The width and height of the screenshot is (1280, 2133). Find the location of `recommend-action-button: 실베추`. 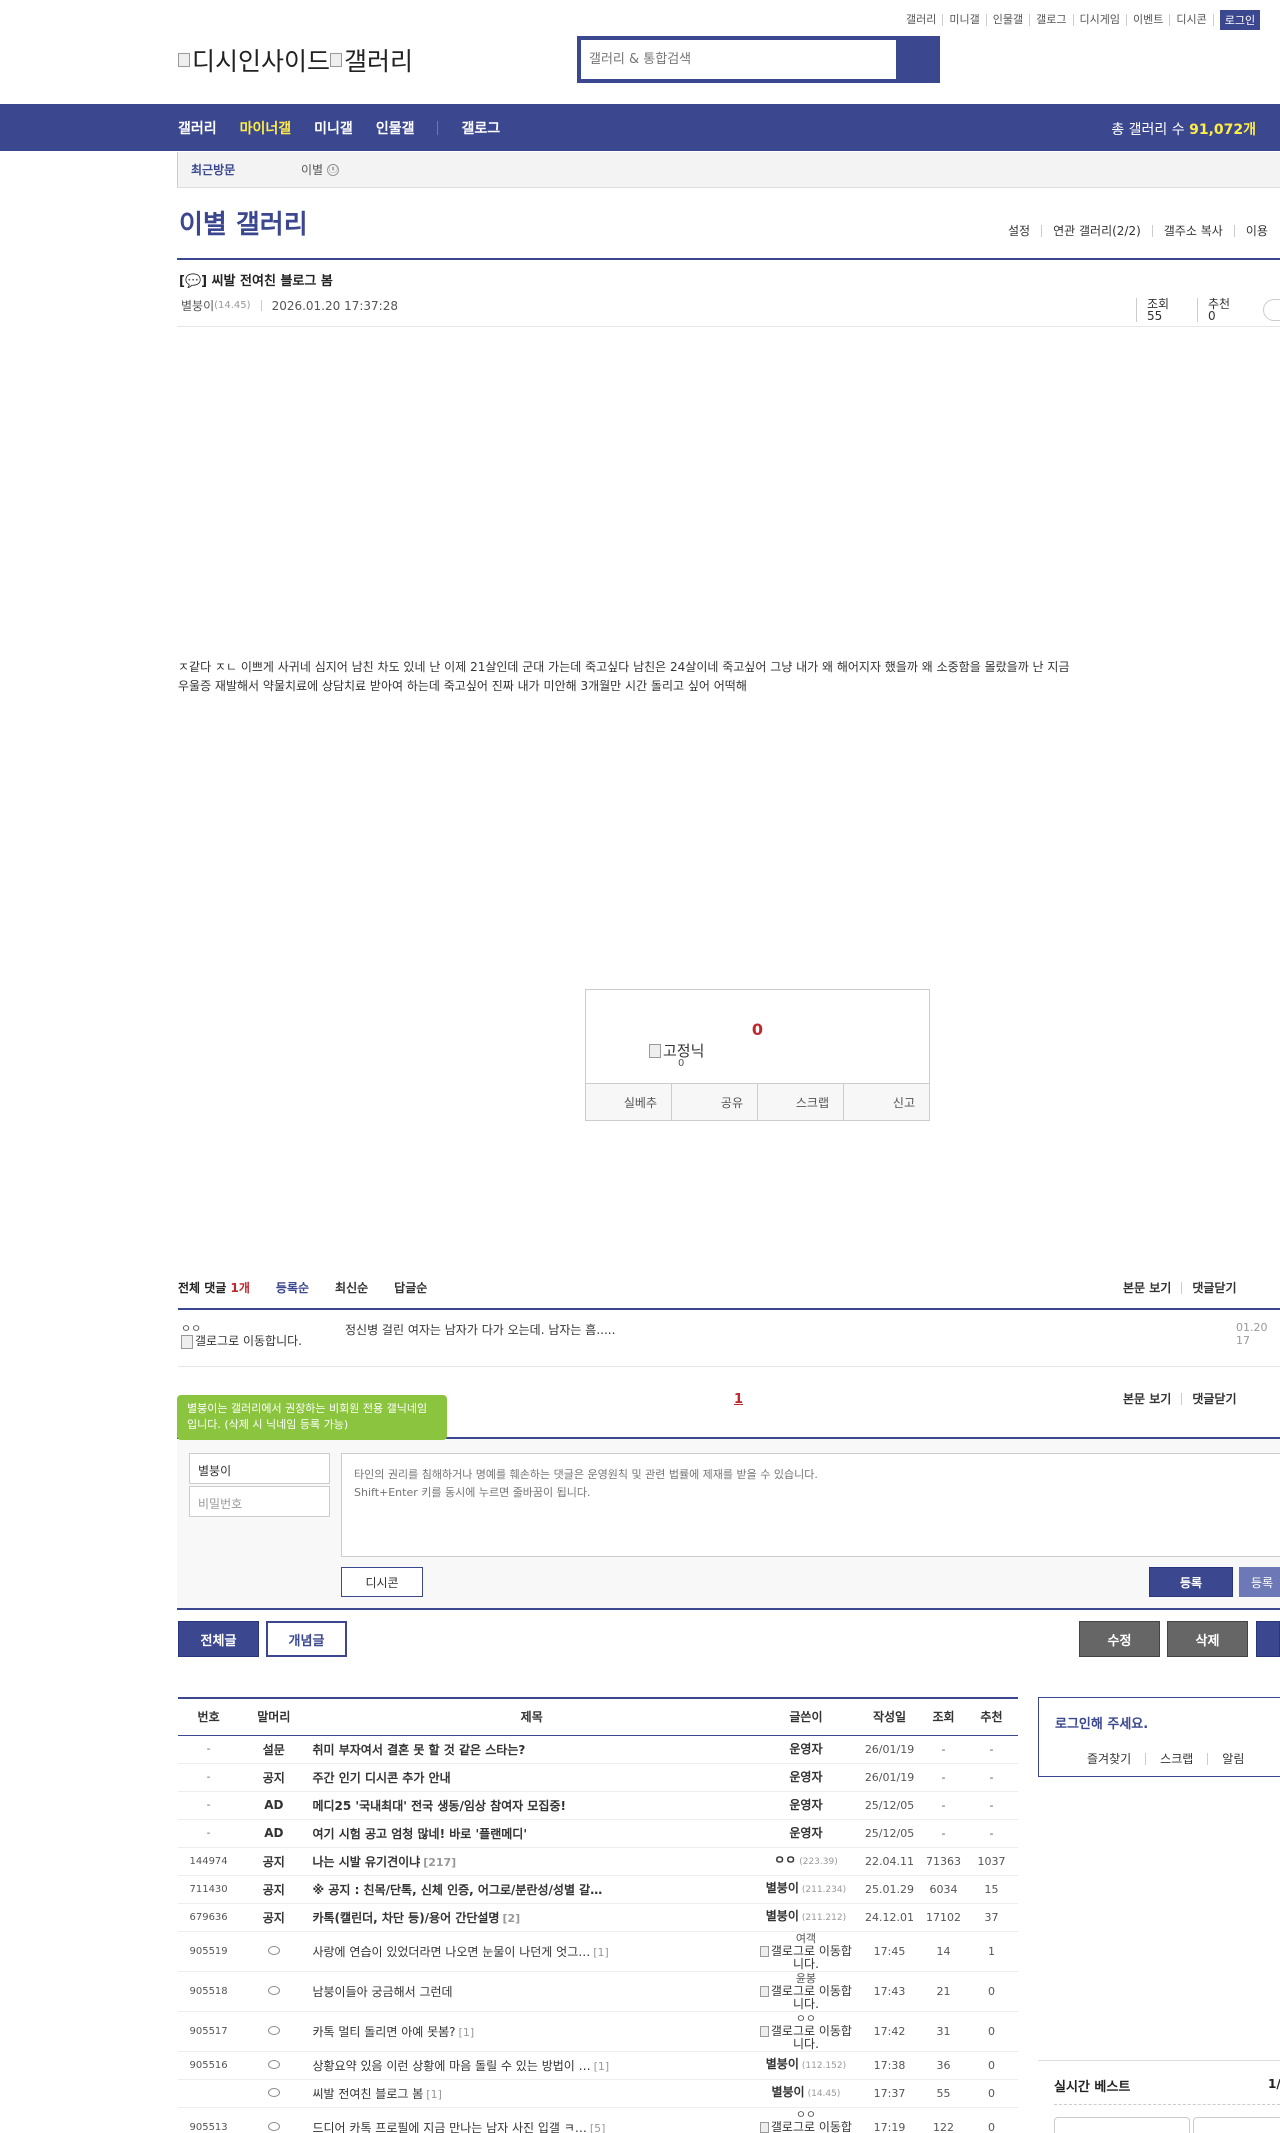

recommend-action-button: 실베추 is located at coordinates (629, 1102).